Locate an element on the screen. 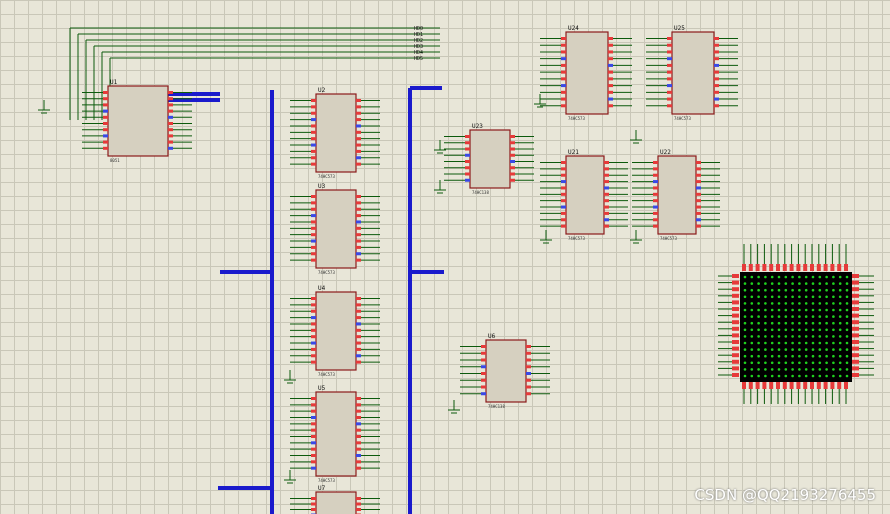  chip-u1 is located at coordinates (138, 121).